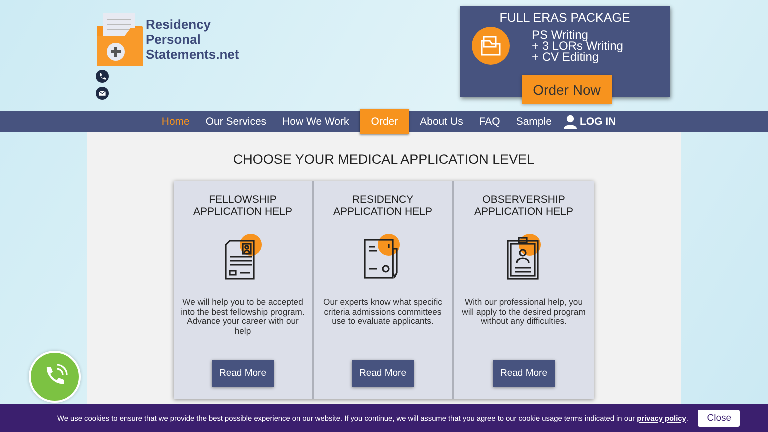 The image size is (768, 432). What do you see at coordinates (491, 46) in the screenshot?
I see `folder-icon` at bounding box center [491, 46].